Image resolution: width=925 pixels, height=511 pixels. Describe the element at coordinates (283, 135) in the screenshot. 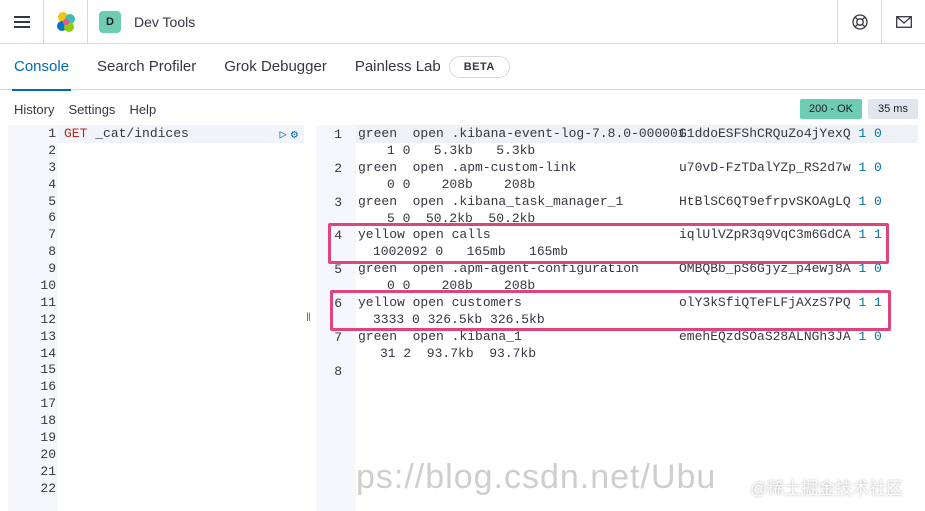

I see `play-icon: ▷` at that location.